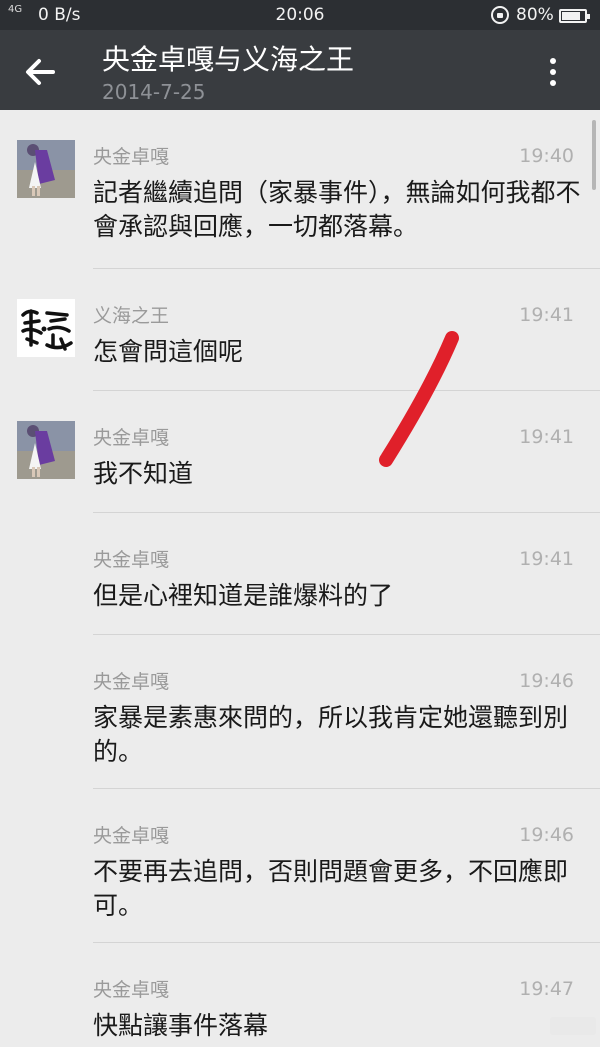 The image size is (600, 1047). I want to click on battery-icon, so click(574, 16).